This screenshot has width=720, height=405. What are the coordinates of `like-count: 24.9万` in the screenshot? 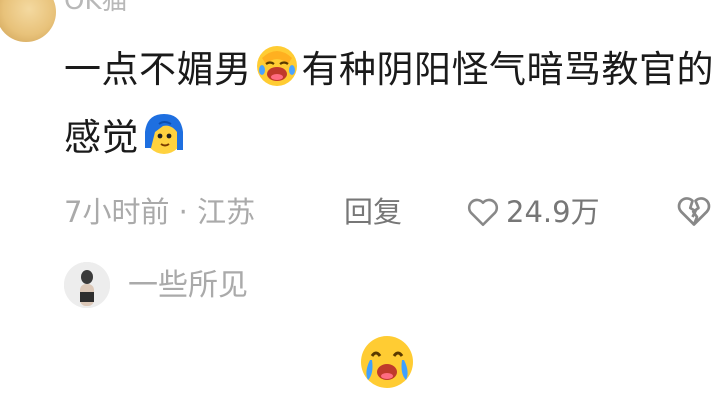 It's located at (553, 212).